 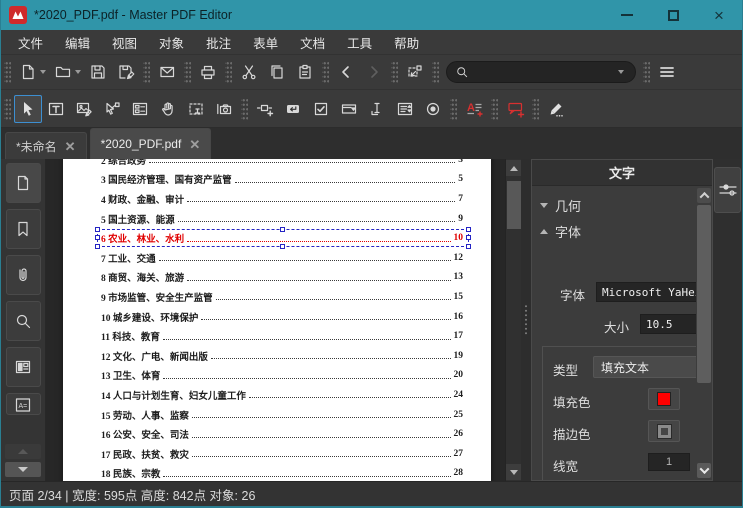 I want to click on cut-button, so click(x=249, y=72).